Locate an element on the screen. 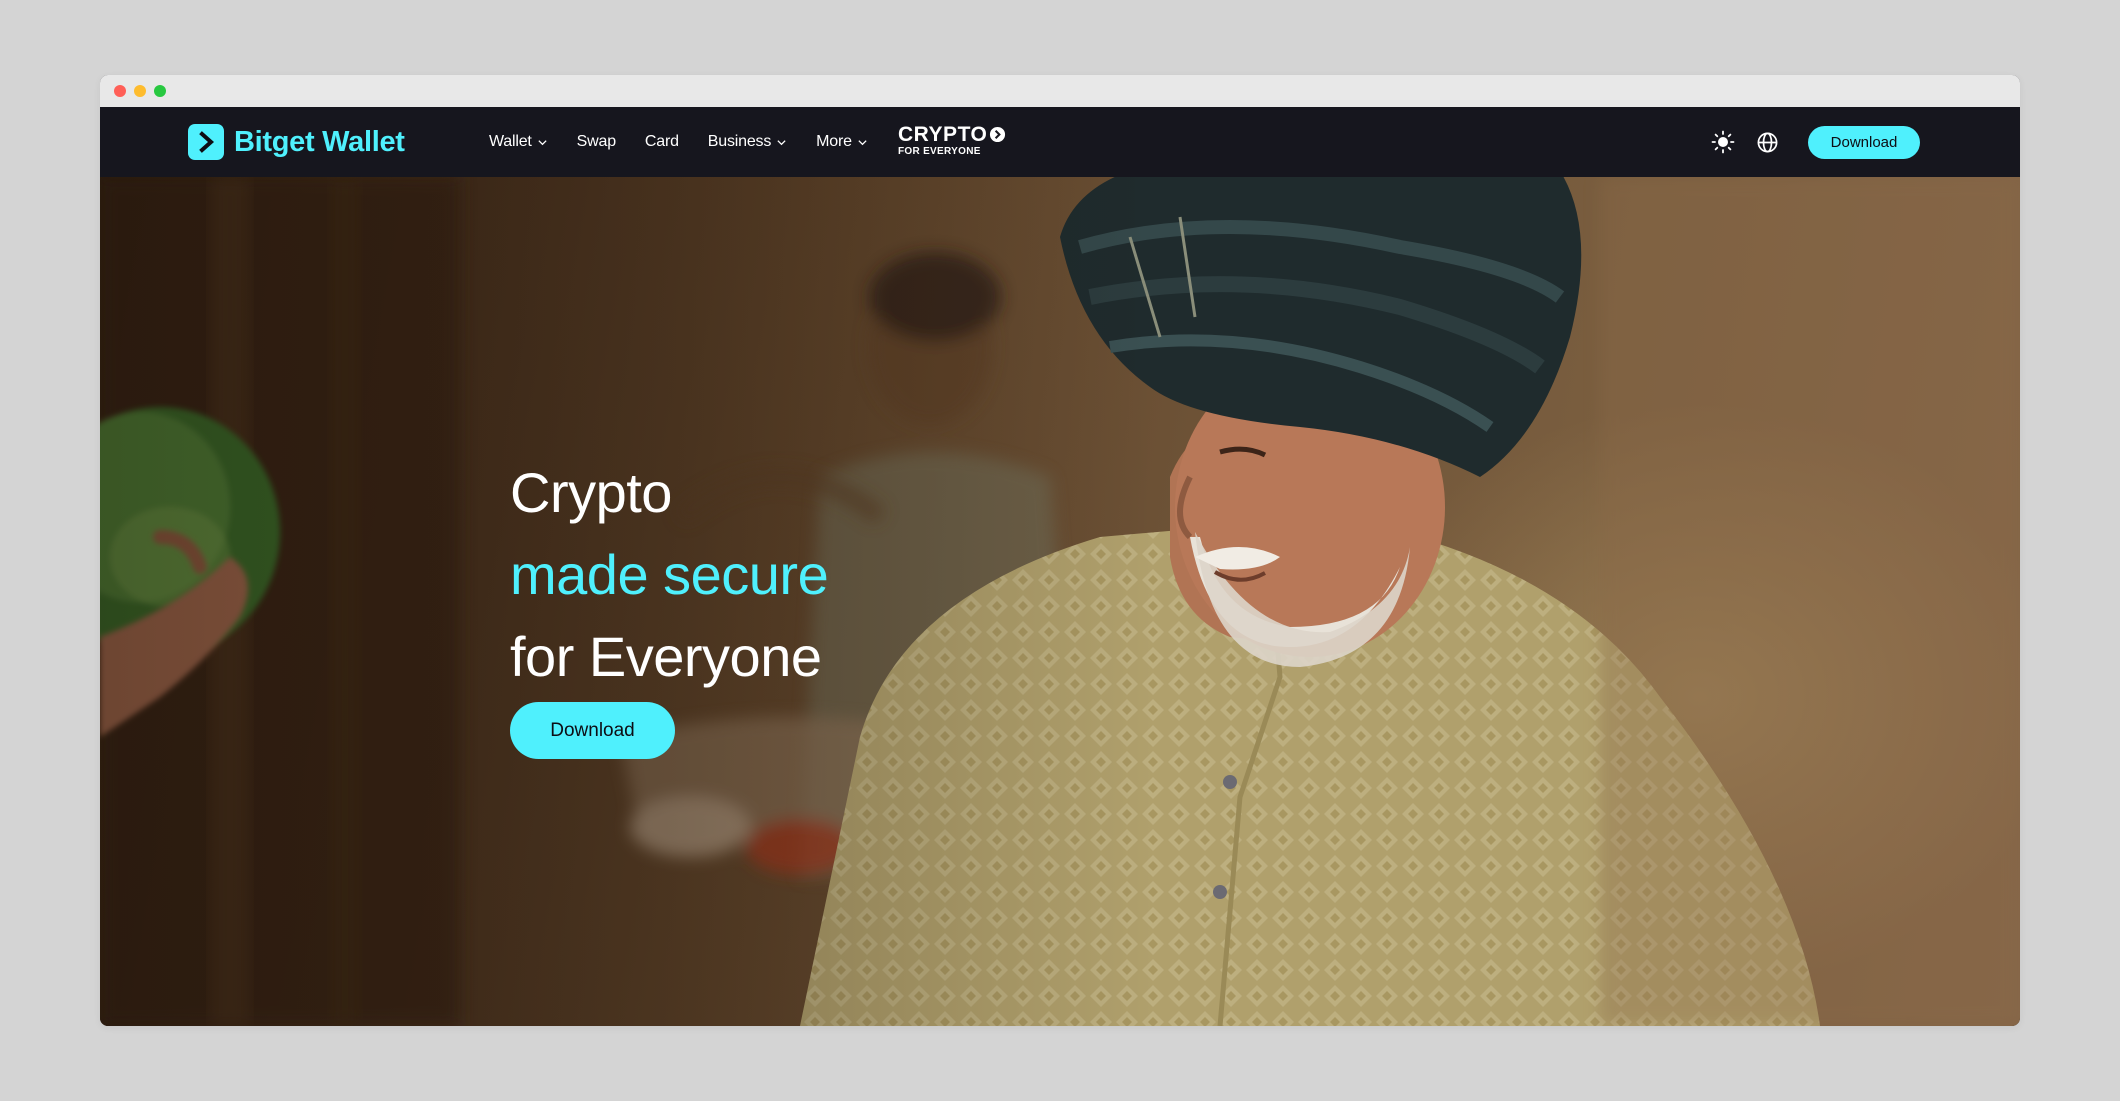 The image size is (2120, 1101). globe-icon is located at coordinates (1767, 142).